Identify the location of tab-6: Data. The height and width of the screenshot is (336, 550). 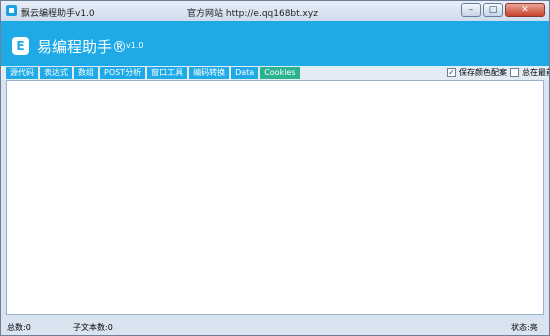
(245, 73).